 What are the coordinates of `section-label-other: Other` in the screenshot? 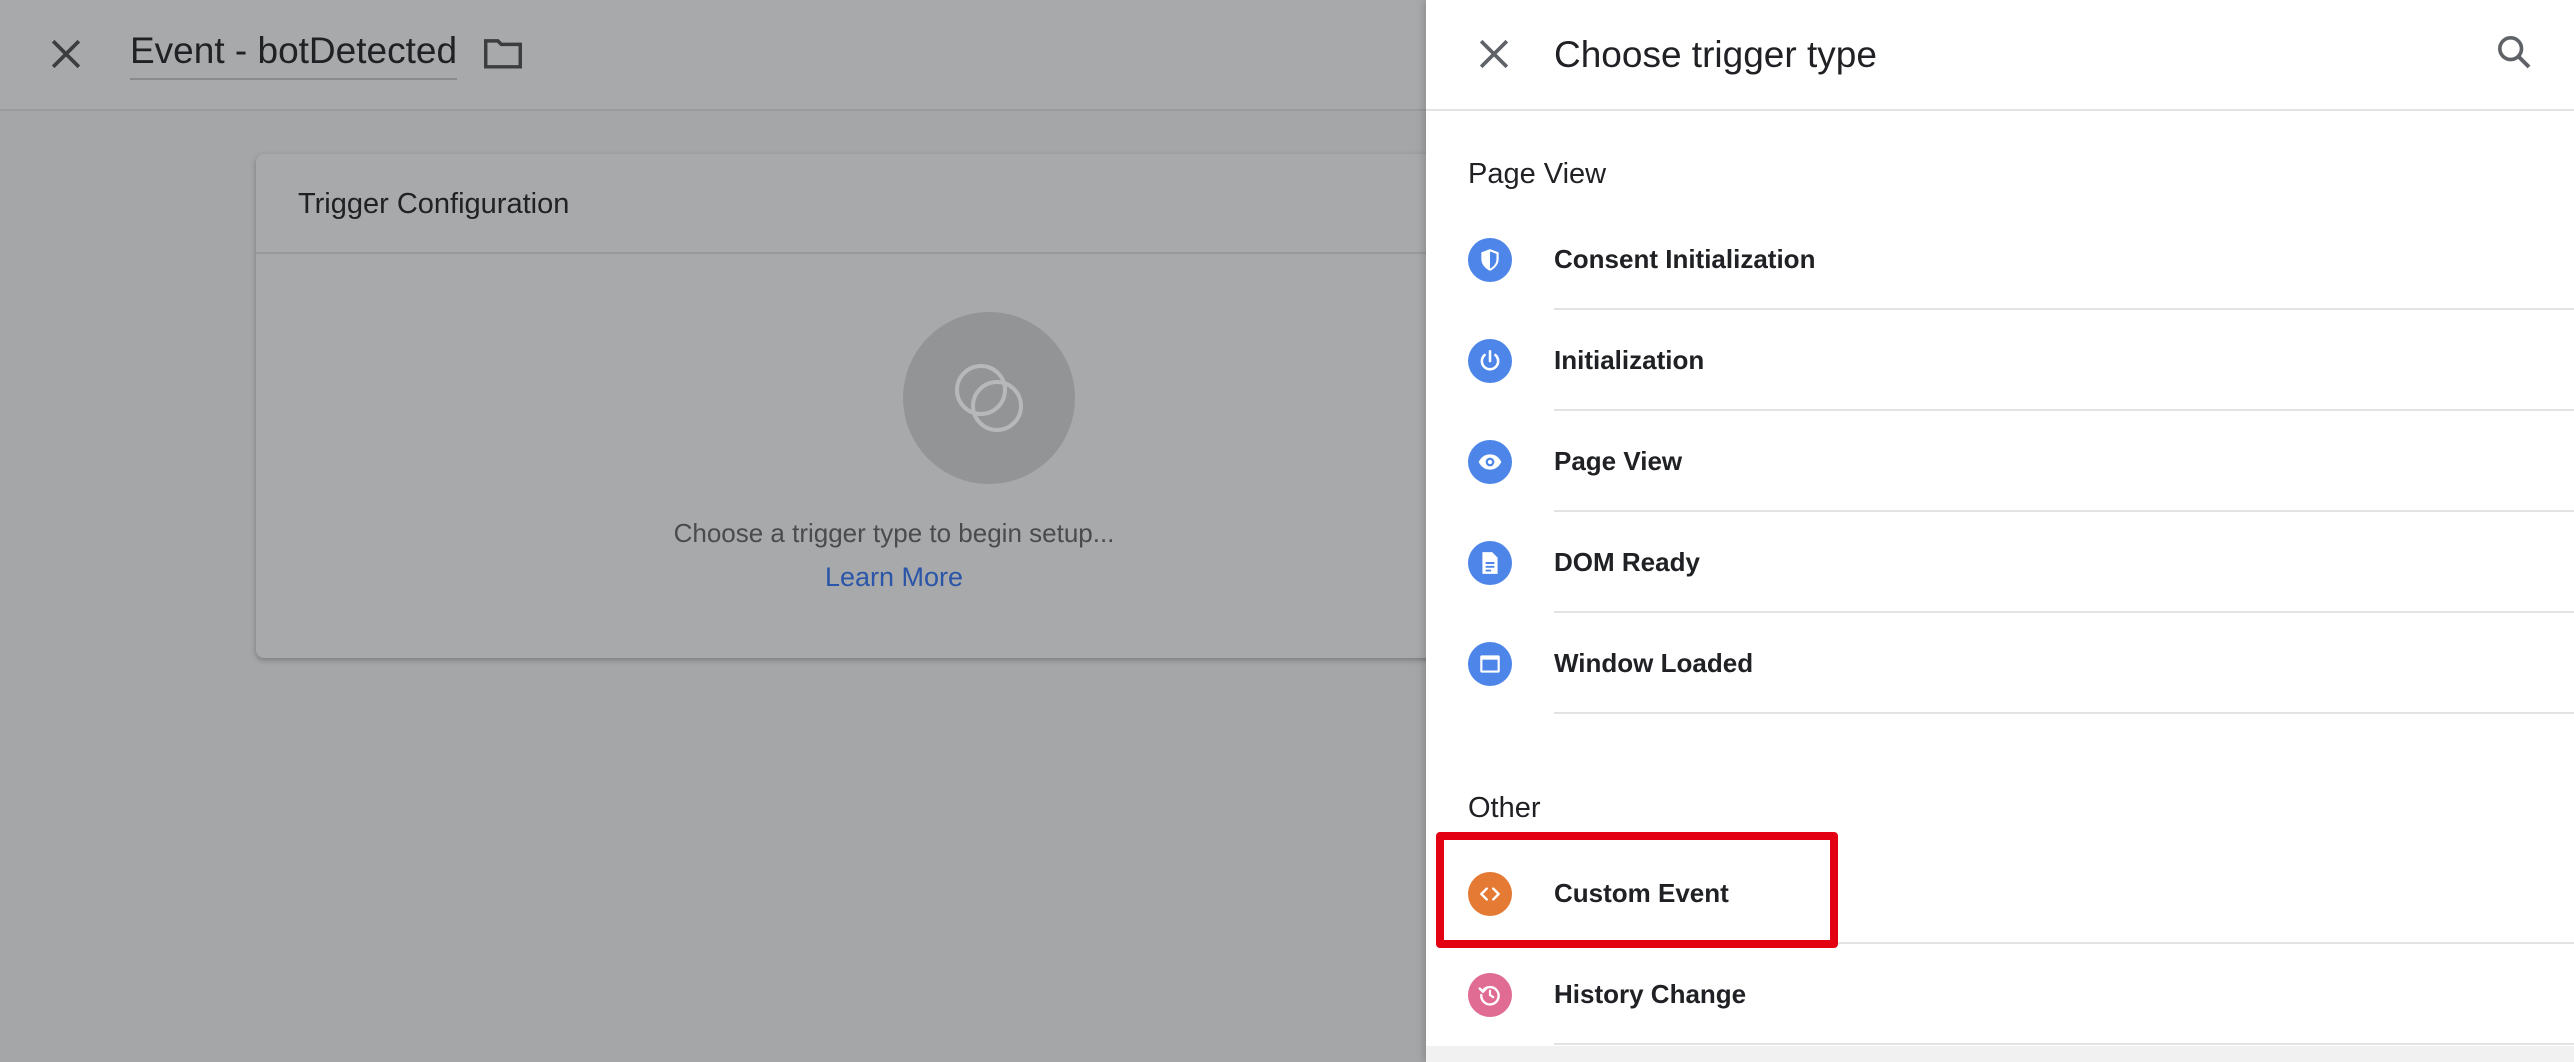 It's located at (1504, 808).